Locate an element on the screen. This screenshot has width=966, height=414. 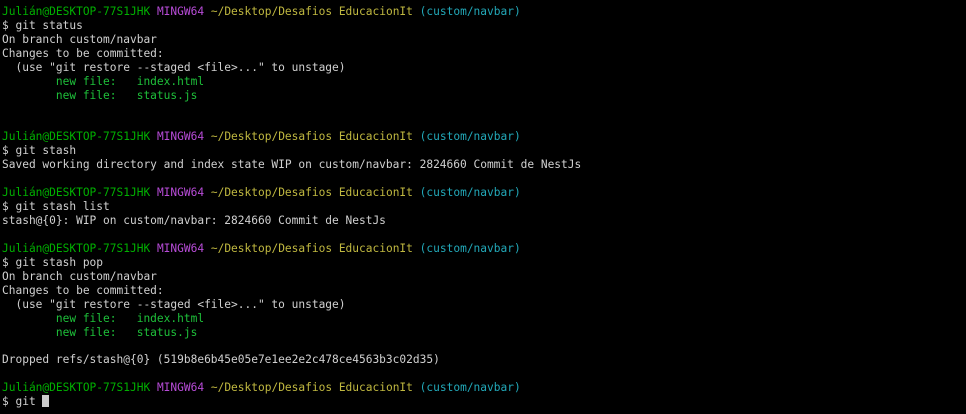
command-line-text: $ git stash is located at coordinates (39, 151).